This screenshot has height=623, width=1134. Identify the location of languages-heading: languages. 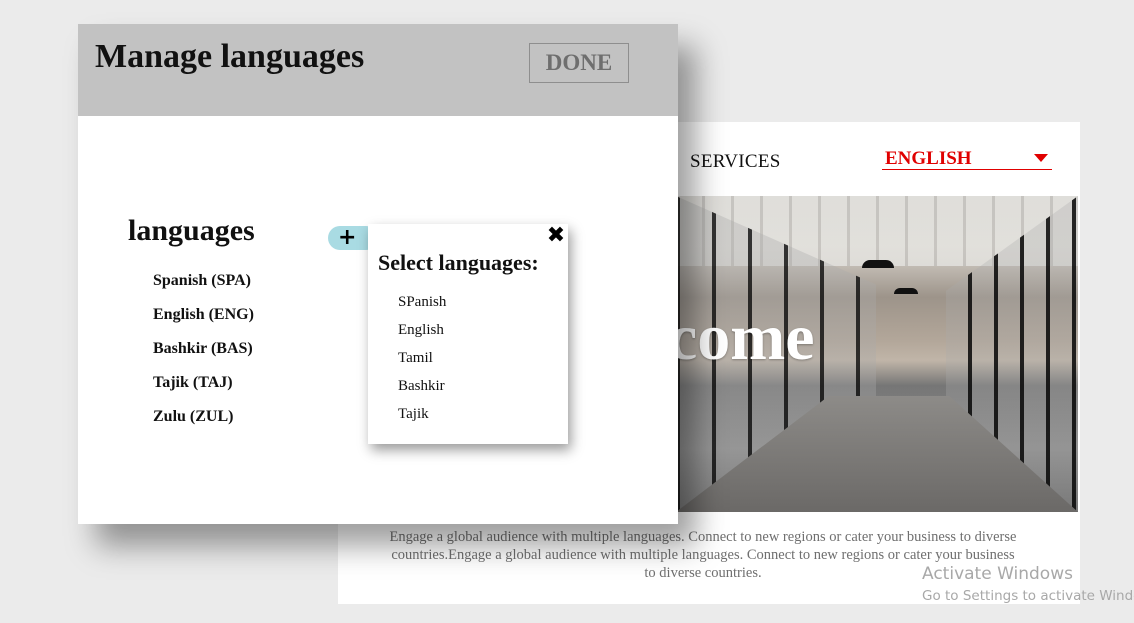
(191, 230).